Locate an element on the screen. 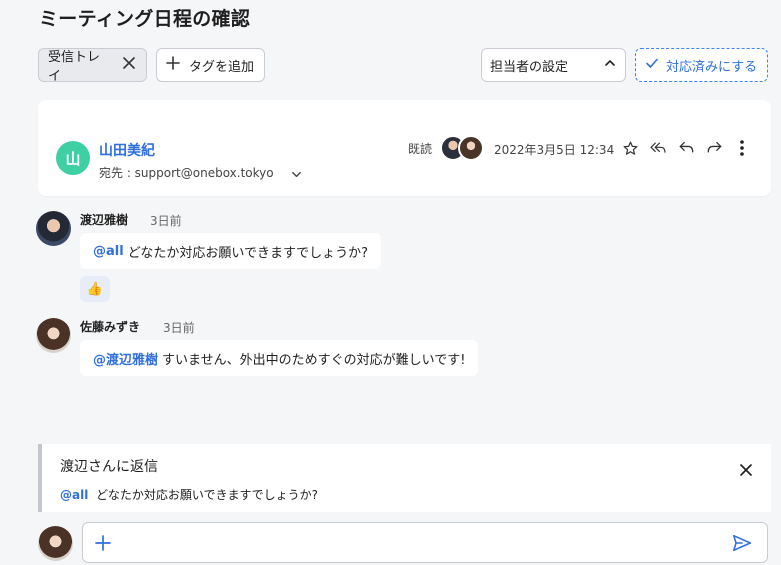 Image resolution: width=781 pixels, height=565 pixels. page-title: ミーティング日程の確認 is located at coordinates (145, 19).